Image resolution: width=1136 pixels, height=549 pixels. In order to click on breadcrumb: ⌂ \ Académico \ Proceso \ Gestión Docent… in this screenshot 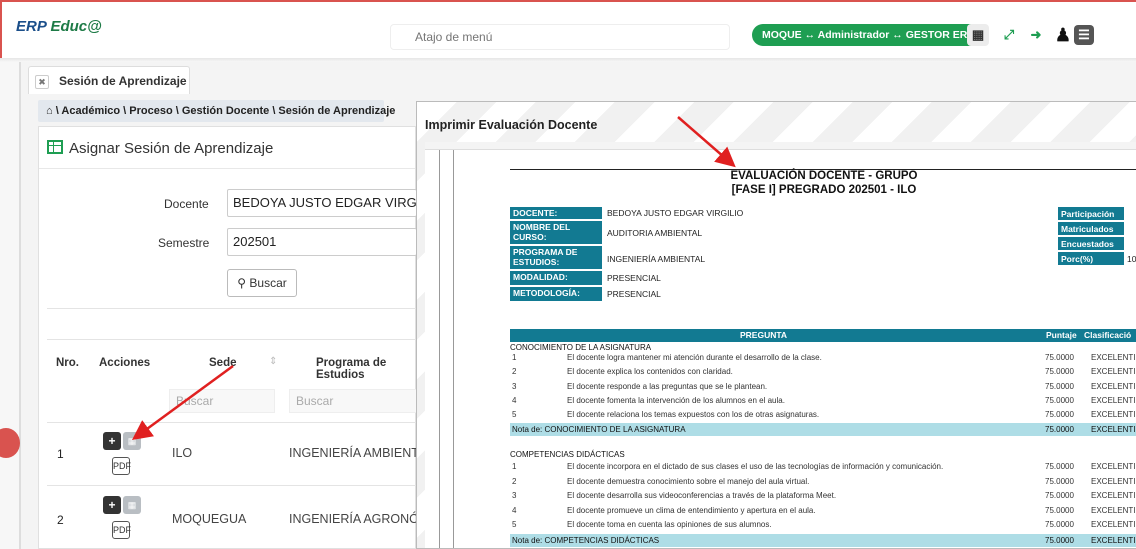, I will do `click(216, 111)`.